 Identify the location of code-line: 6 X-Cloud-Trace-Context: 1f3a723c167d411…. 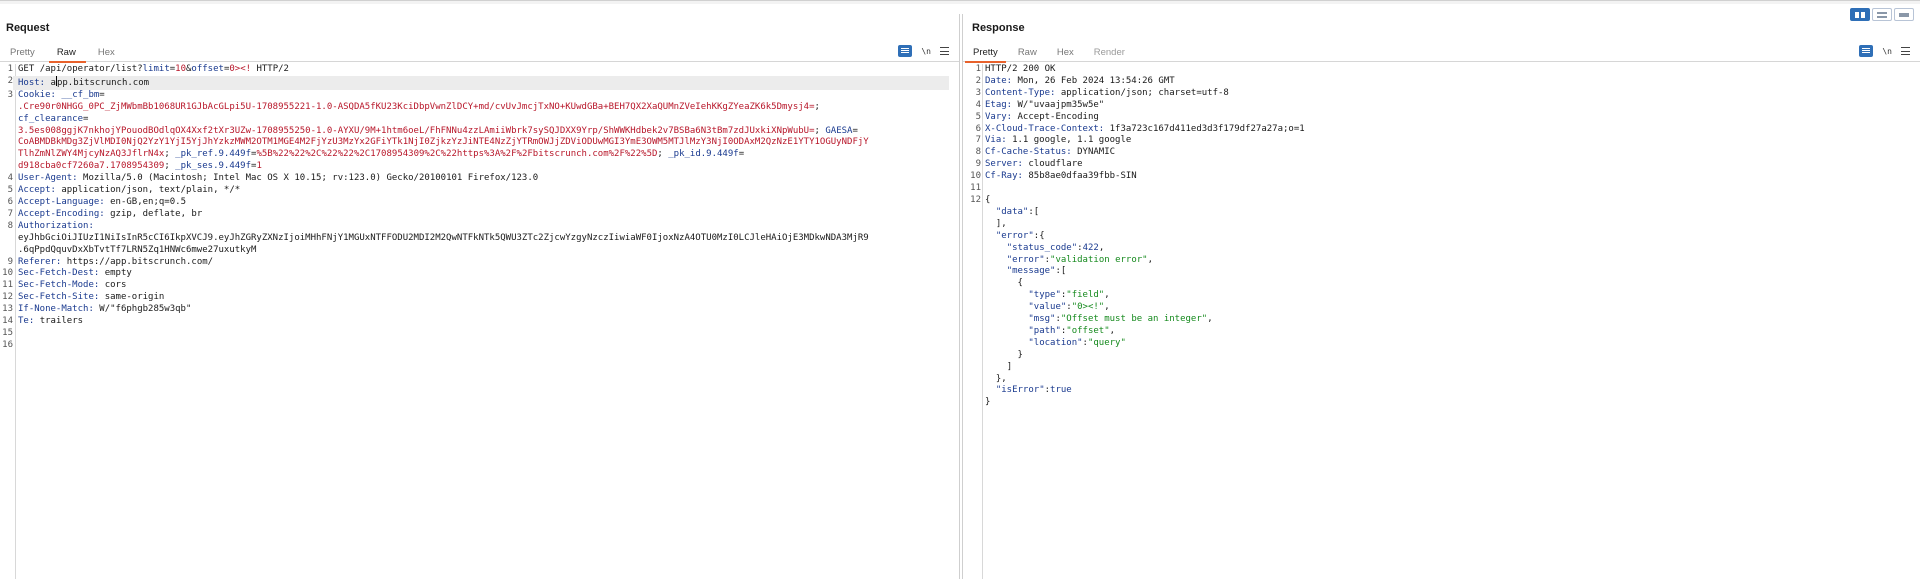
(1140, 128).